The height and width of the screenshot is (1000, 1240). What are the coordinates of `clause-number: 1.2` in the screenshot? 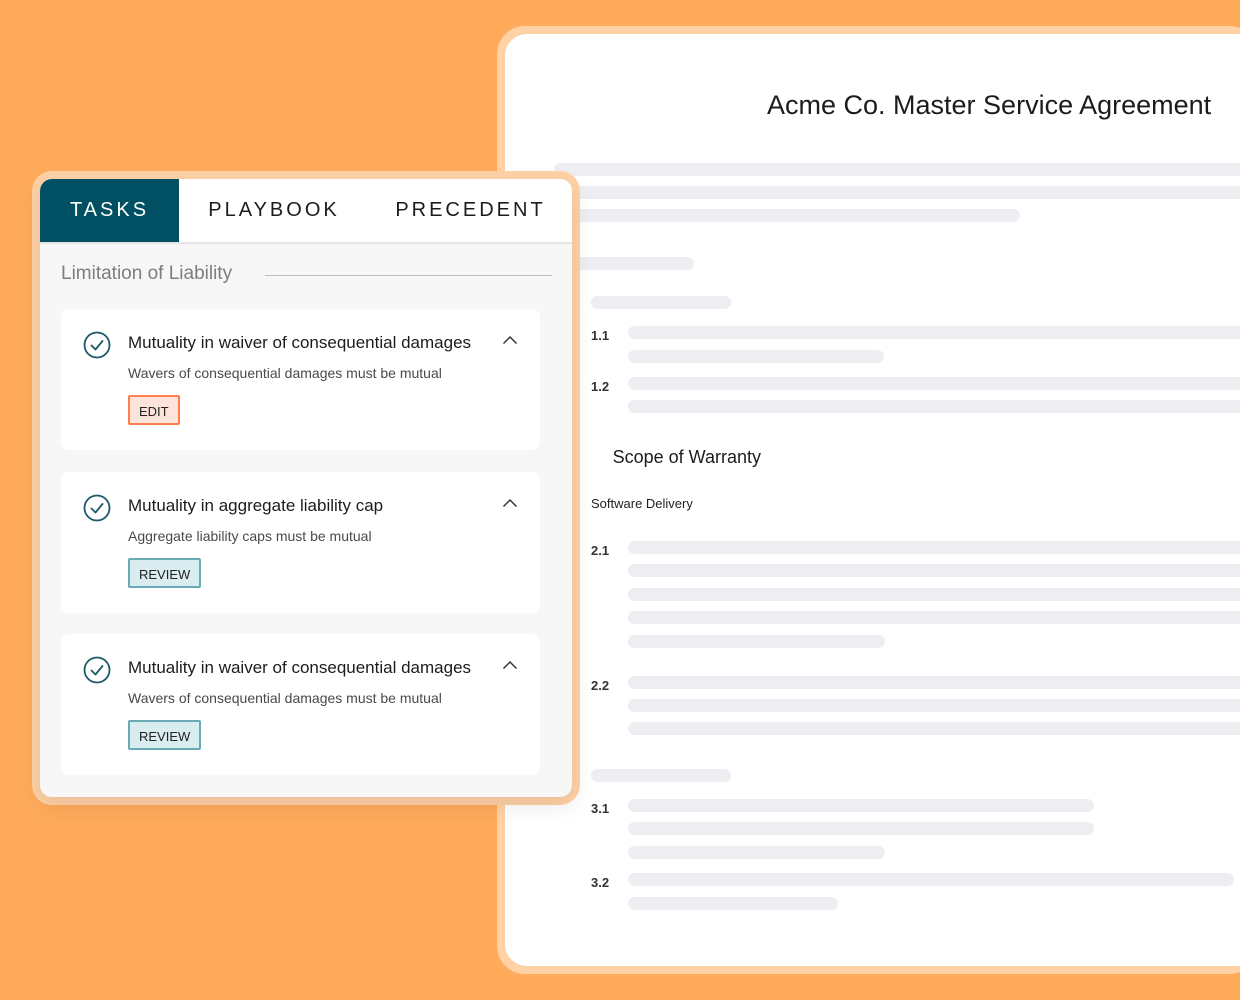 It's located at (600, 386).